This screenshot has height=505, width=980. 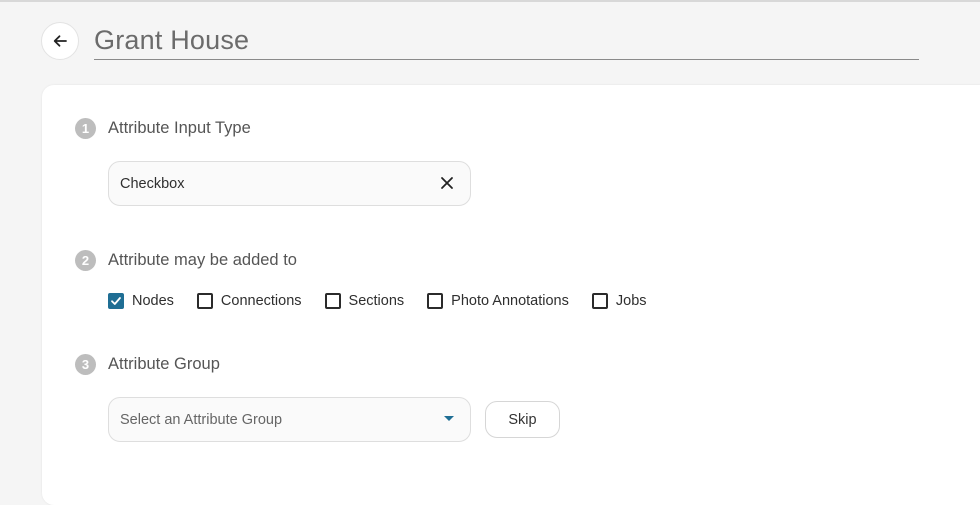 I want to click on checkbox-jobs: Jobs, so click(x=619, y=301).